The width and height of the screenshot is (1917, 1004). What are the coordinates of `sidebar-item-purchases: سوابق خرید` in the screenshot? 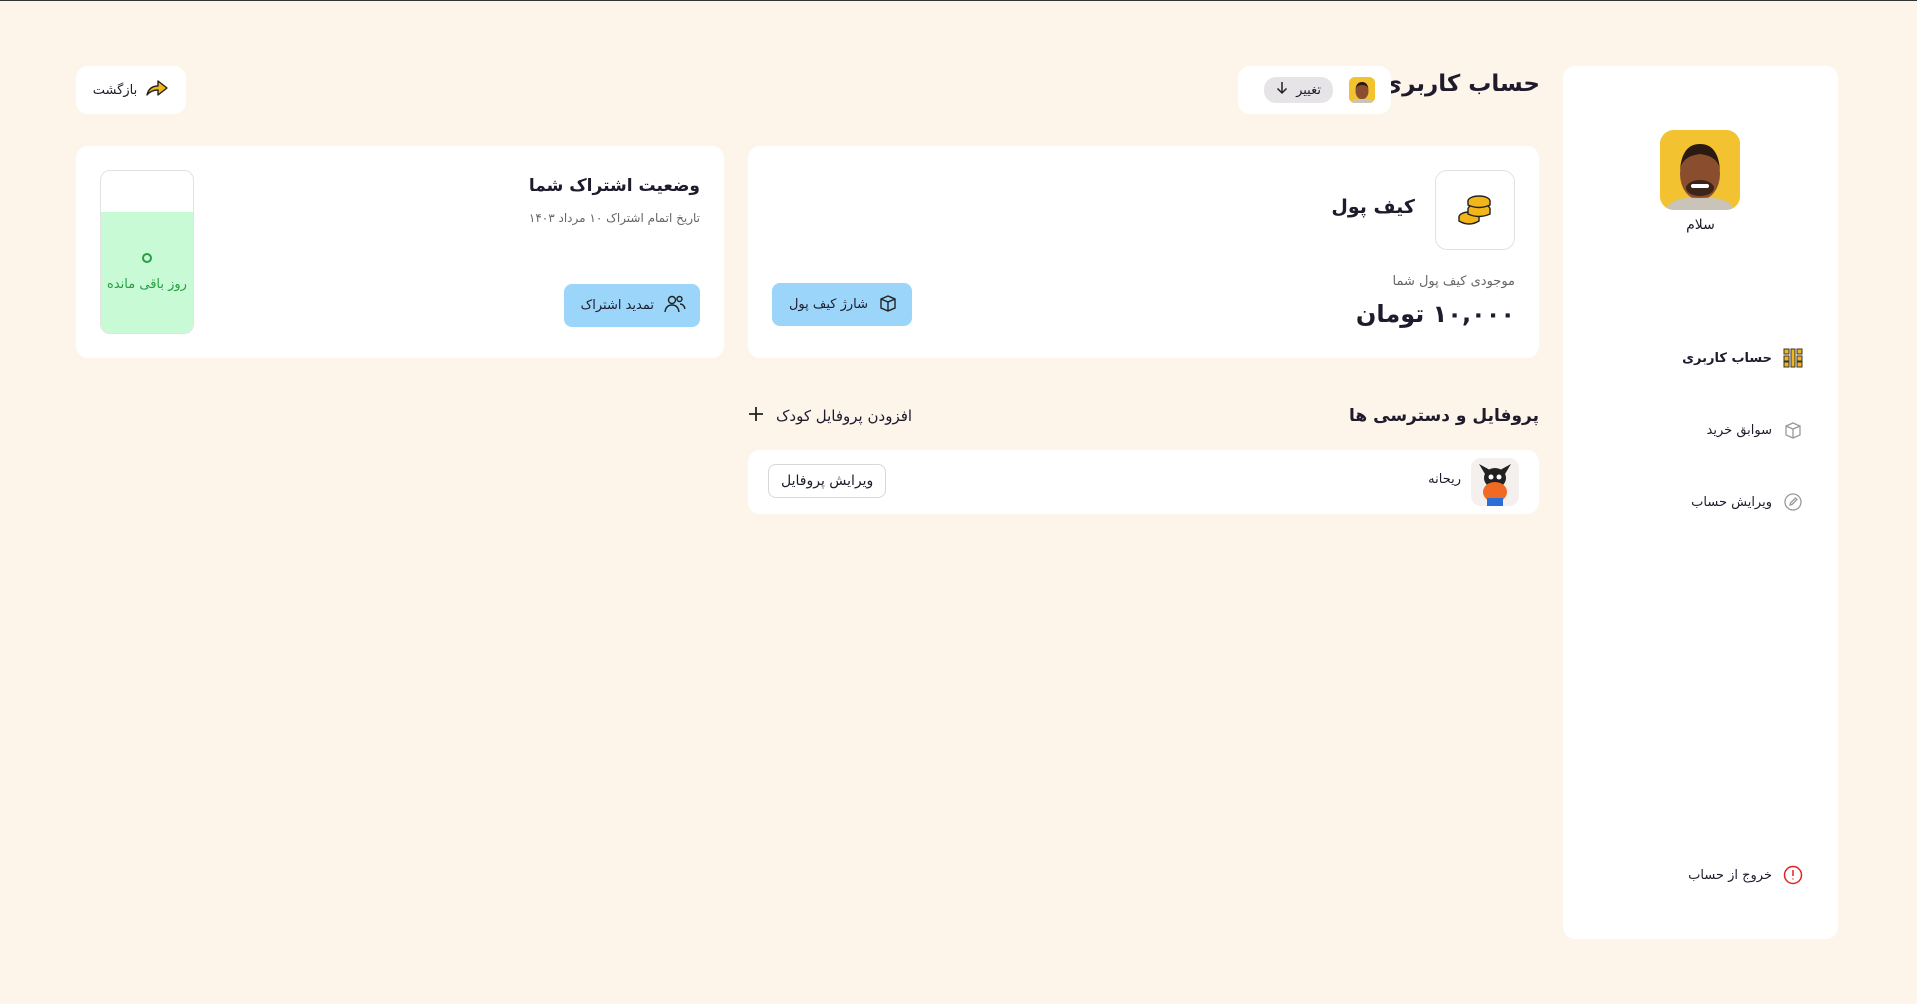 It's located at (1755, 430).